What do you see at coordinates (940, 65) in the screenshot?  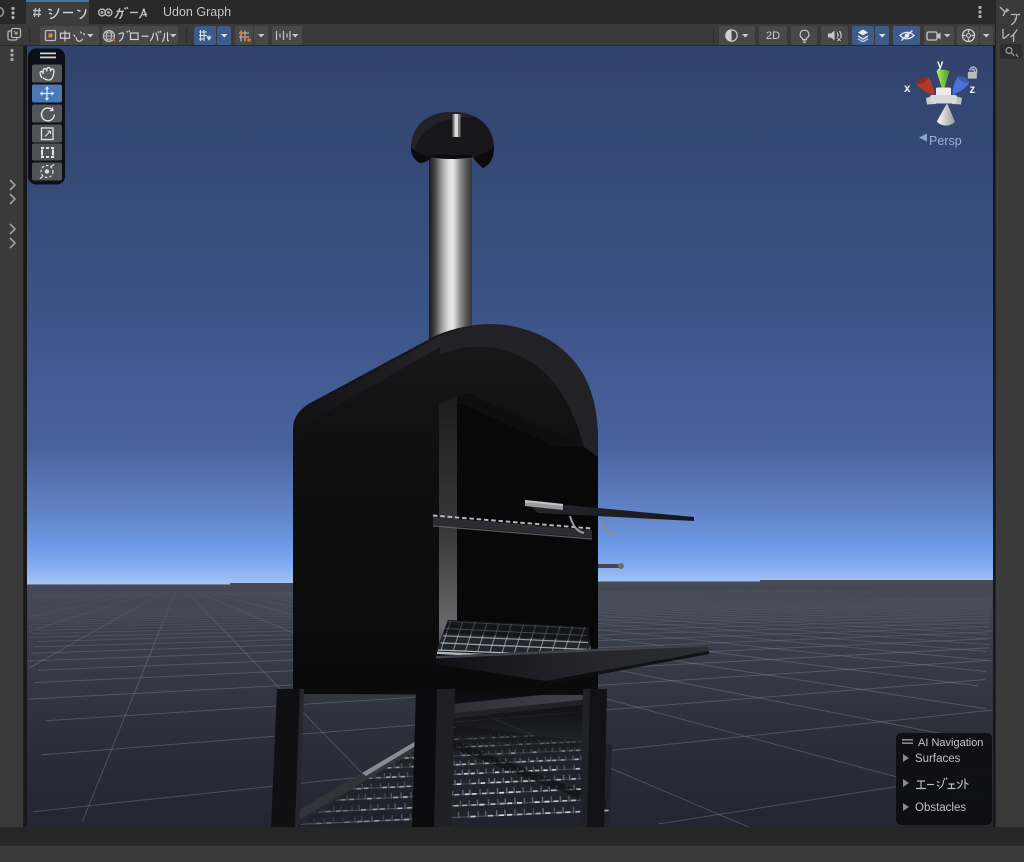 I see `svg-text: y` at bounding box center [940, 65].